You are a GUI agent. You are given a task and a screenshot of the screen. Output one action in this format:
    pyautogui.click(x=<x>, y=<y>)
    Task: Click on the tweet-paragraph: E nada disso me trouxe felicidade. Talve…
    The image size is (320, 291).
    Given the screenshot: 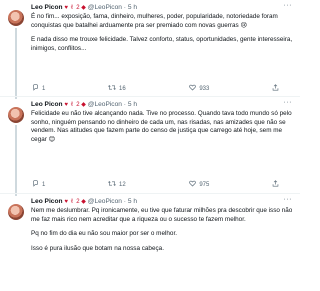 What is the action you would take?
    pyautogui.click(x=162, y=44)
    